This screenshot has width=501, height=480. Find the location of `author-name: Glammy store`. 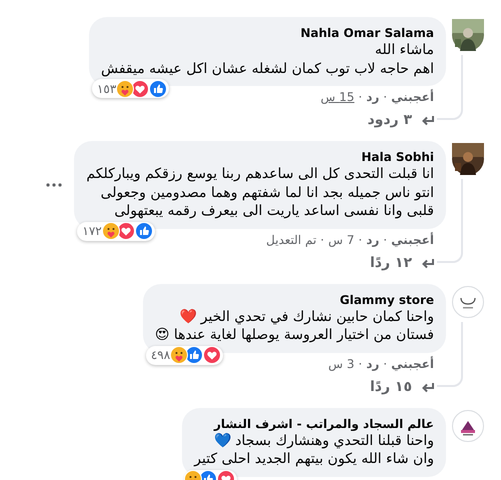

author-name: Glammy store is located at coordinates (294, 300).